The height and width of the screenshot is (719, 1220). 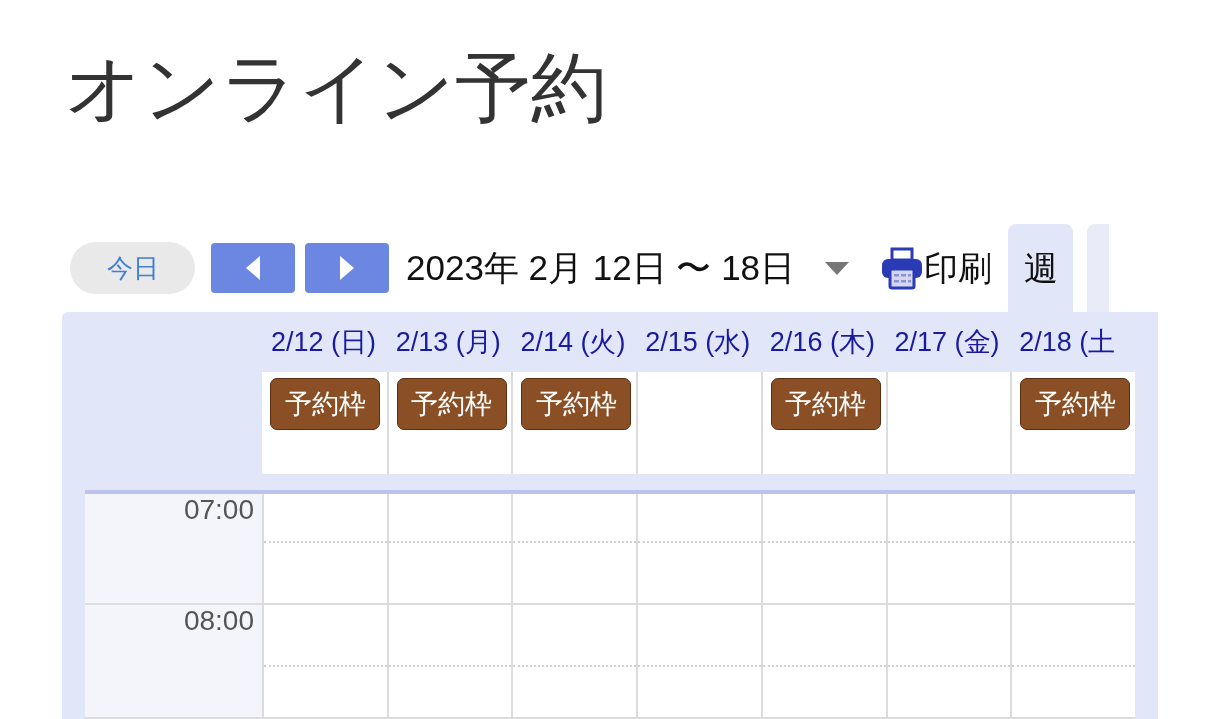 I want to click on view-tab: 週, so click(x=1041, y=268).